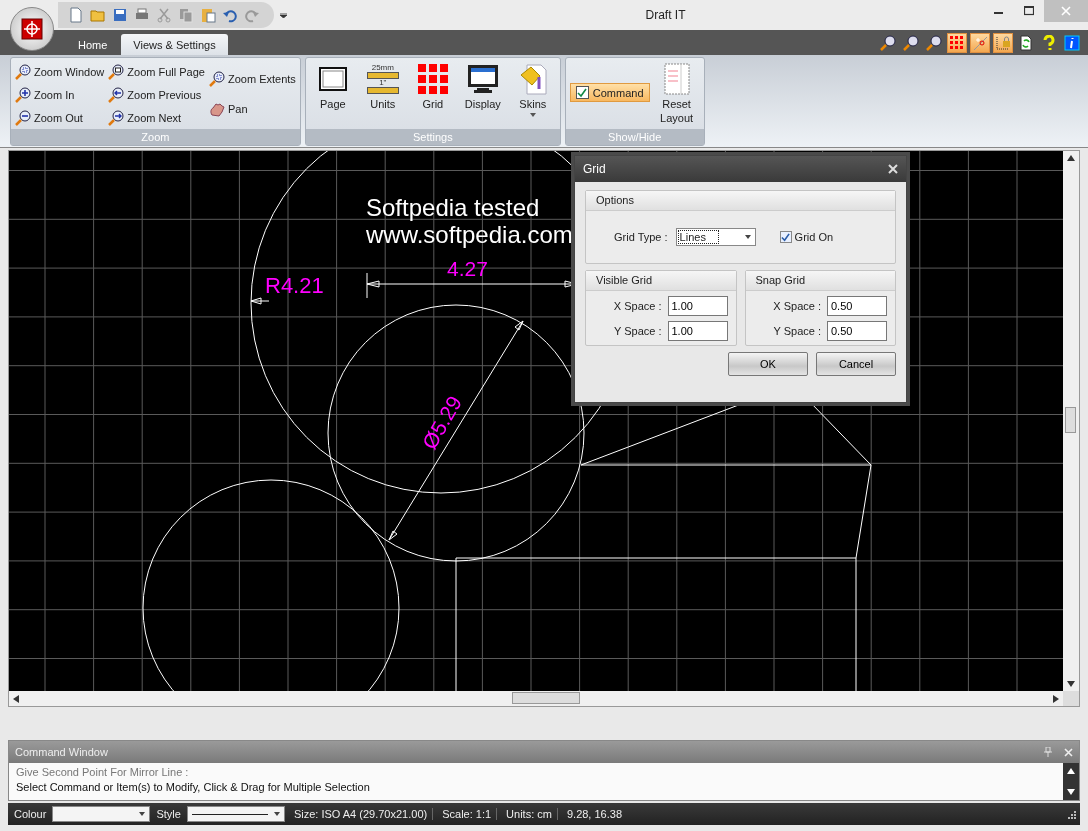  I want to click on status-text: Size: ISO A4 (29.70x21.00), so click(361, 814).